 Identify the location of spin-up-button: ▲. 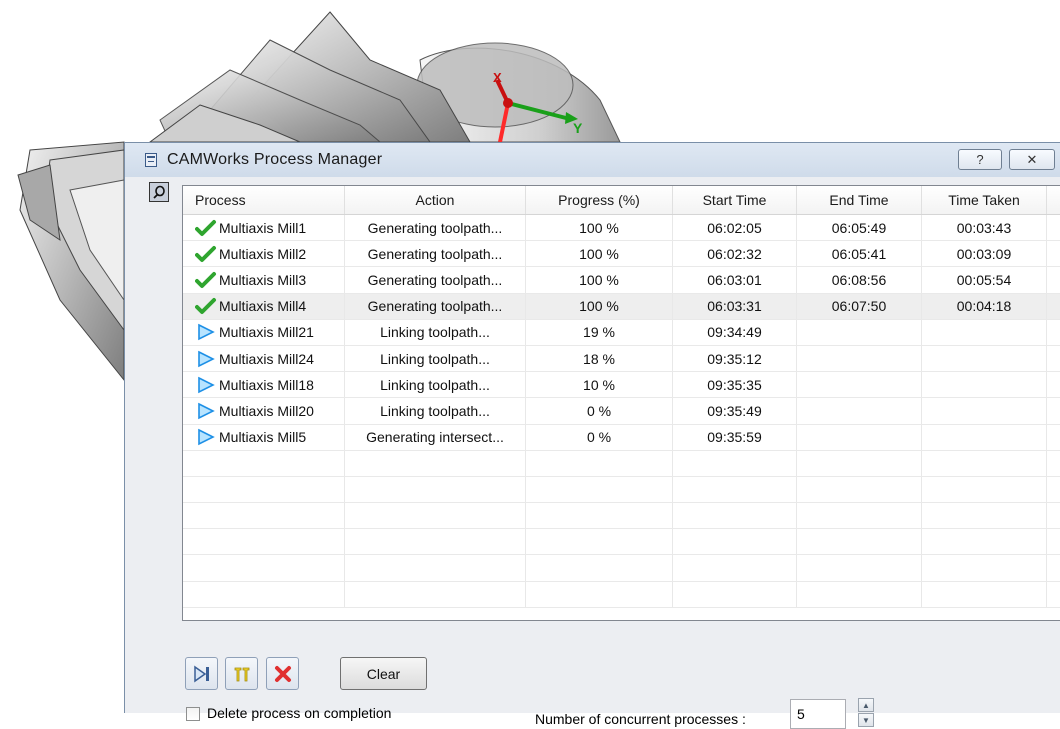
(866, 705).